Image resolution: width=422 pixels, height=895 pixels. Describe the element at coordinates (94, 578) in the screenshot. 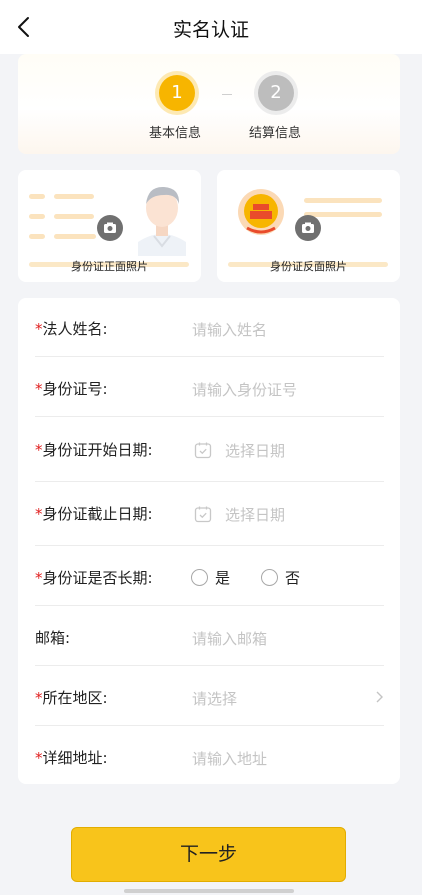

I see `id-long-term-label: *身份证是否长期:` at that location.